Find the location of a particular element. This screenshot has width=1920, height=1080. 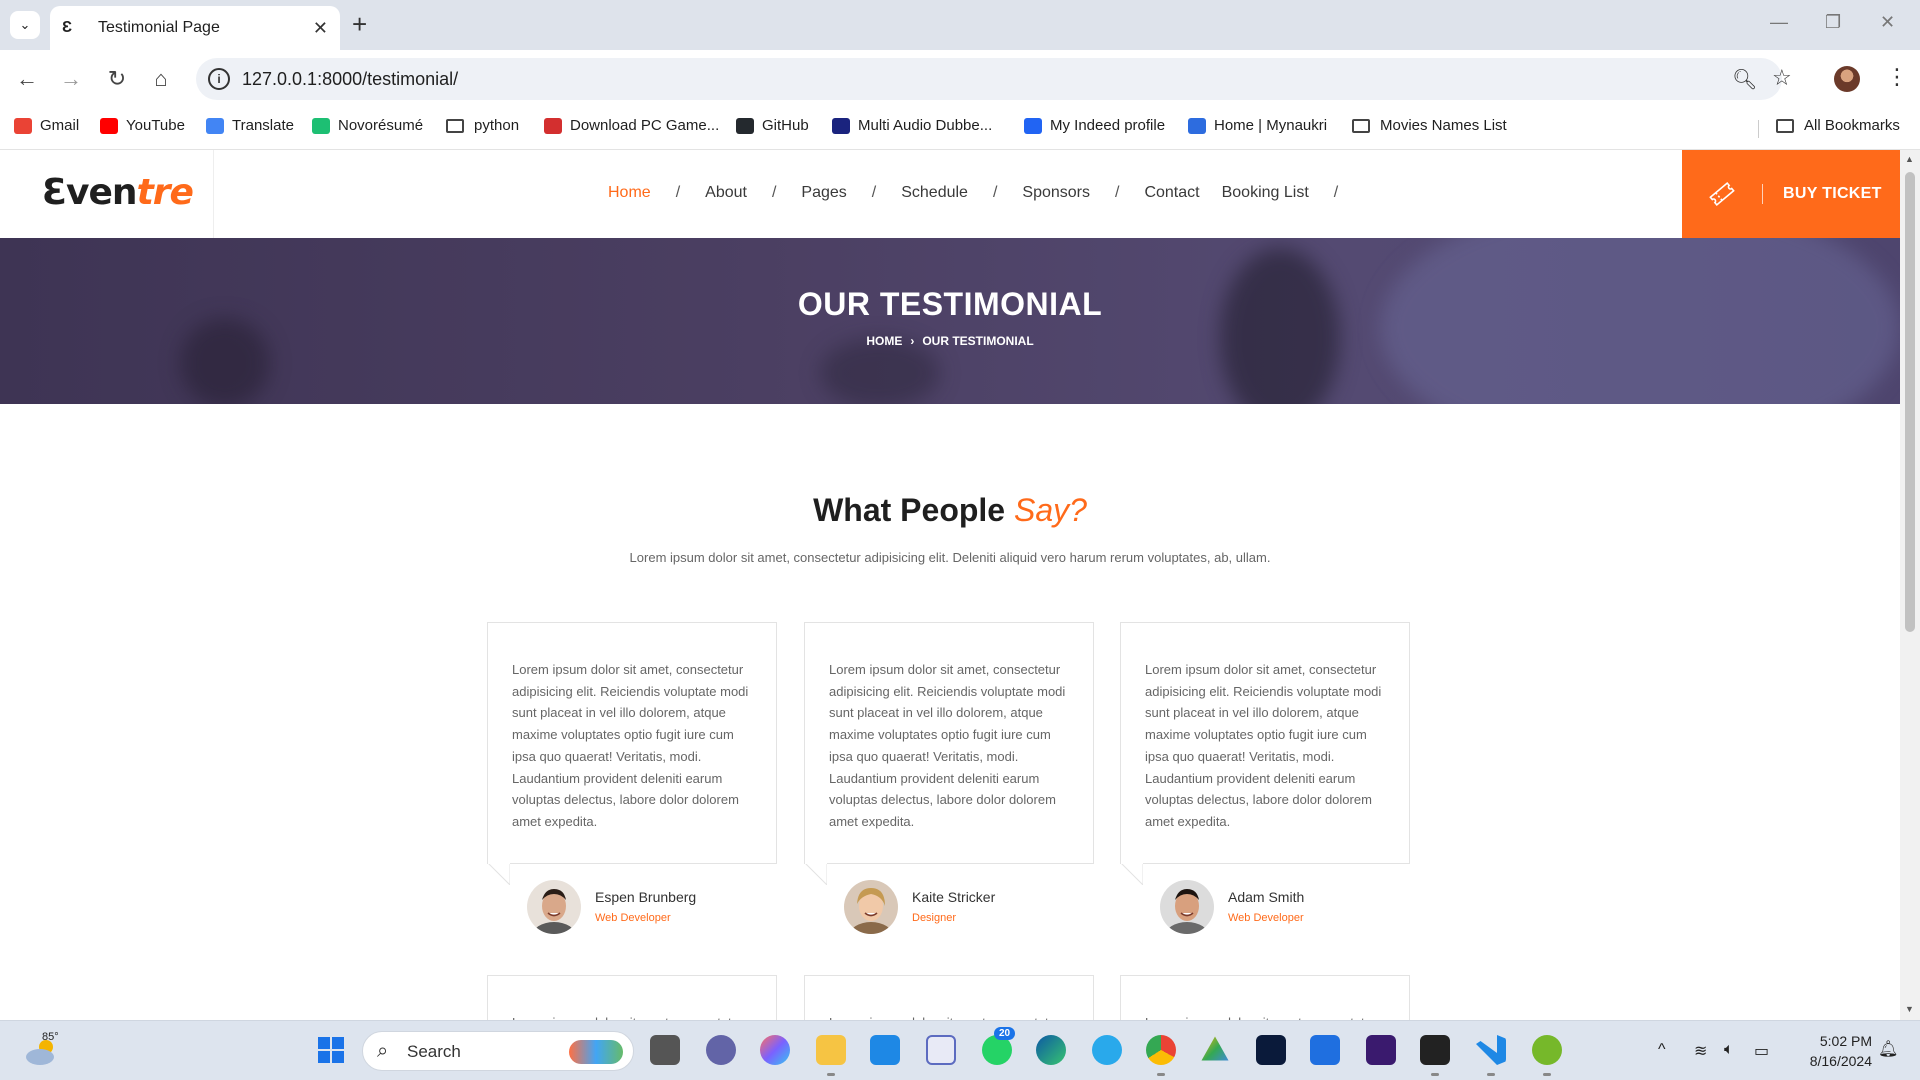

bookmark-item: Gmail is located at coordinates (46, 125).